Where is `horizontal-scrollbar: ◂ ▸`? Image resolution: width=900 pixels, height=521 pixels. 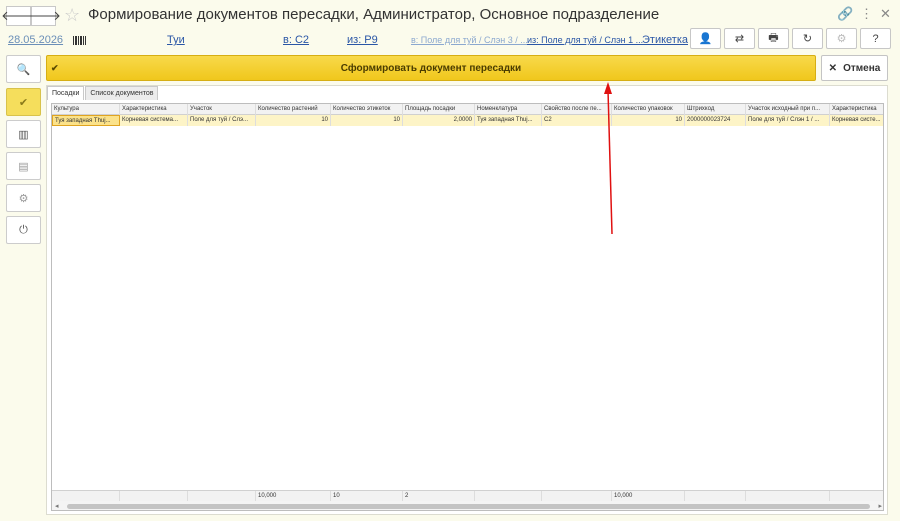 horizontal-scrollbar: ◂ ▸ is located at coordinates (467, 505).